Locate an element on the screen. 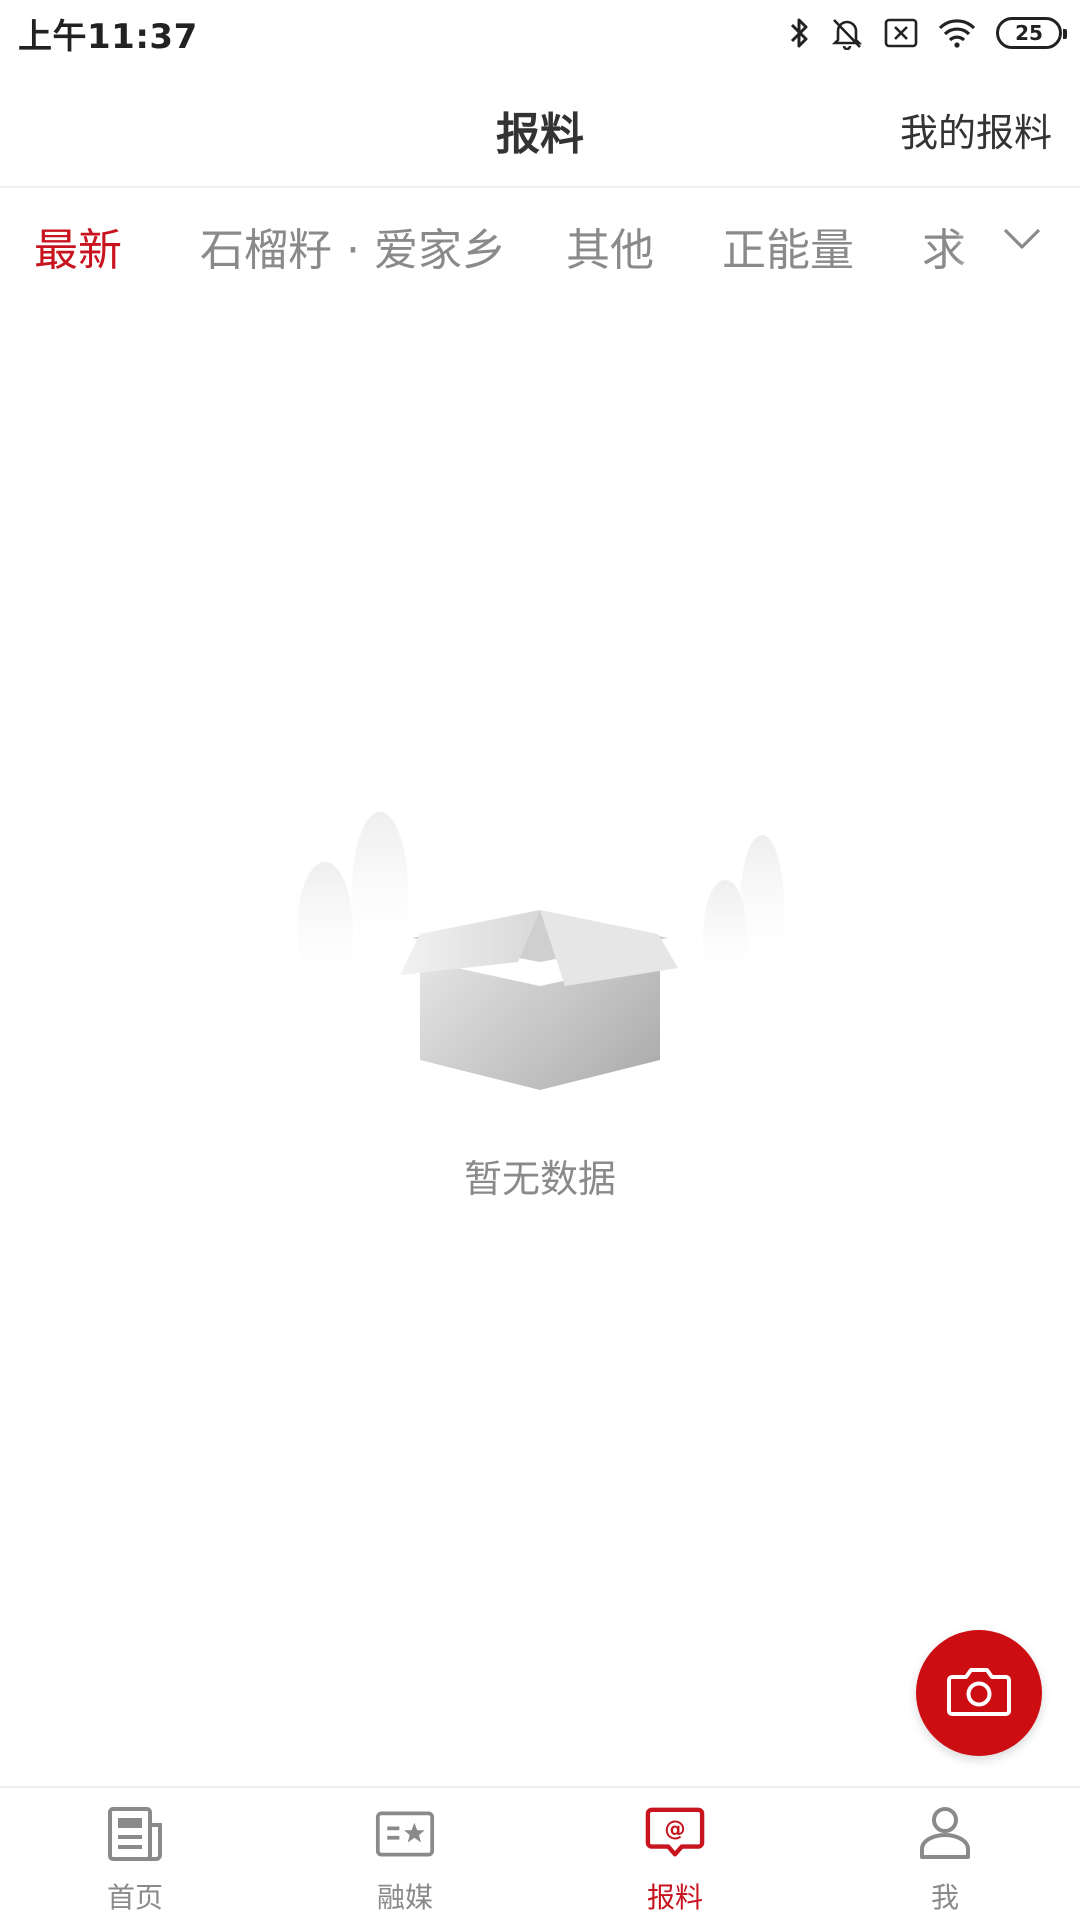  nav-media-label: 融媒 is located at coordinates (404, 1897).